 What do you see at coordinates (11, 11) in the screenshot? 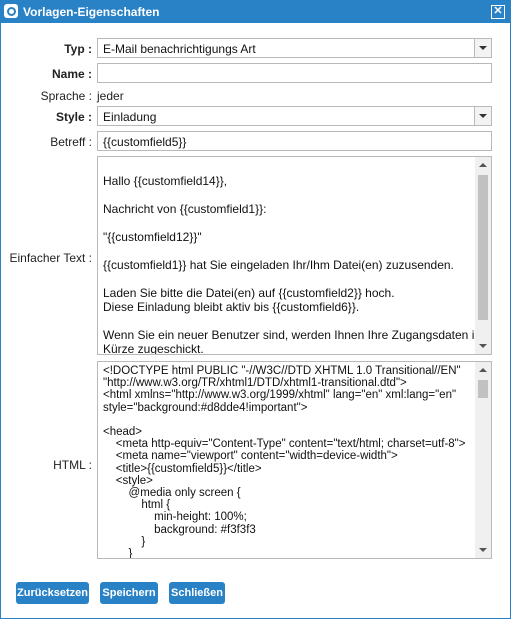
I see `app-logo-icon` at bounding box center [11, 11].